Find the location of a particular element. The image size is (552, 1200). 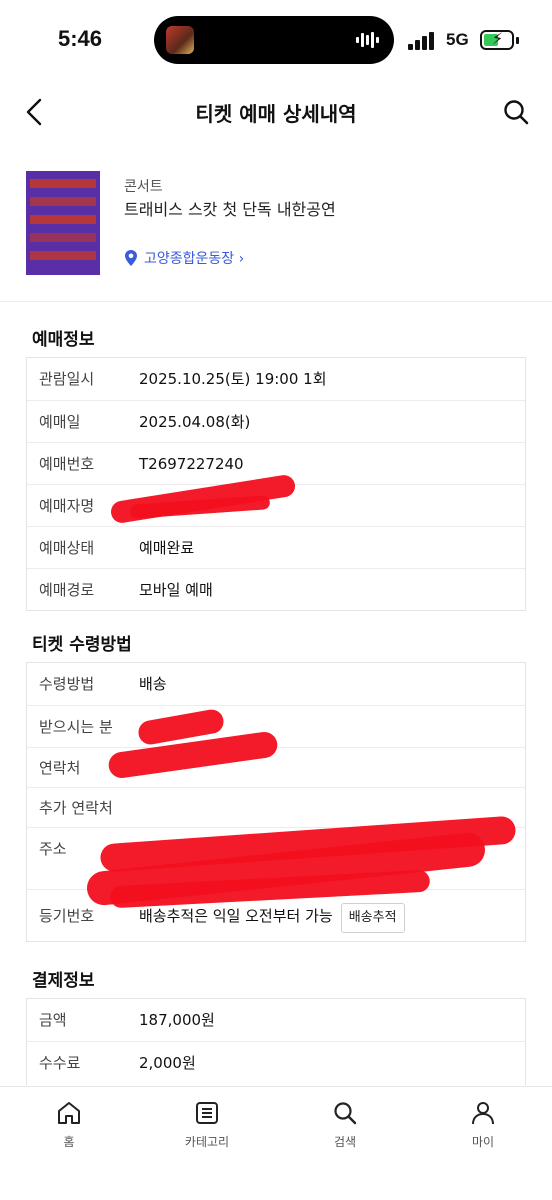

nav-my: 마이 is located at coordinates (483, 1143).